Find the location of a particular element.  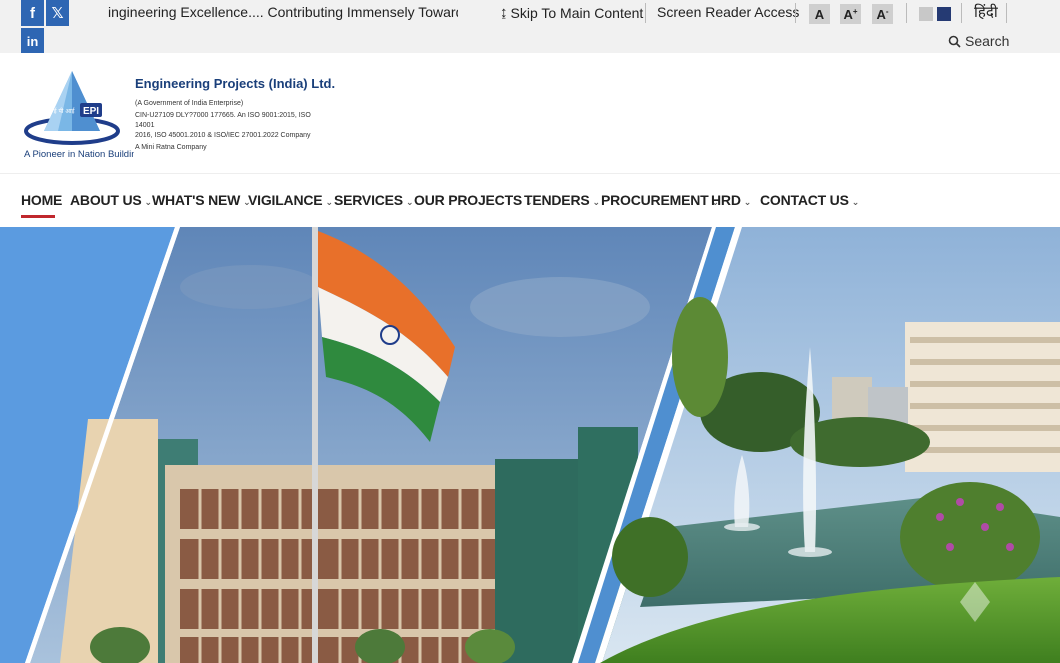

nav-label: VIGILANCE is located at coordinates (285, 200).